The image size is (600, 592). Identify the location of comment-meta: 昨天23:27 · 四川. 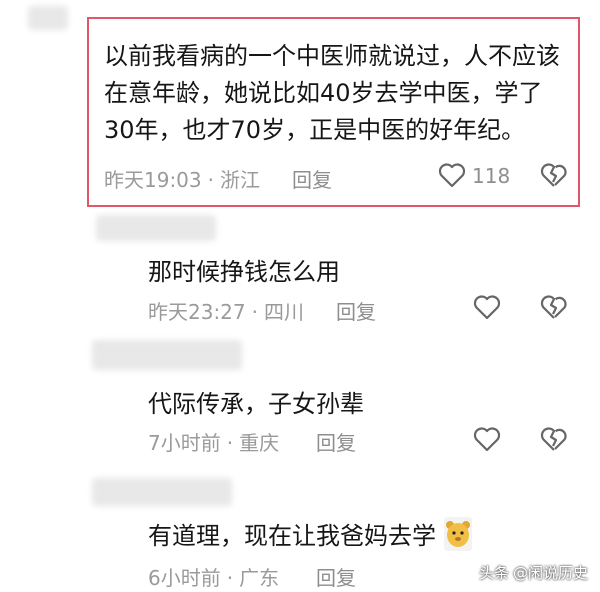
(226, 312).